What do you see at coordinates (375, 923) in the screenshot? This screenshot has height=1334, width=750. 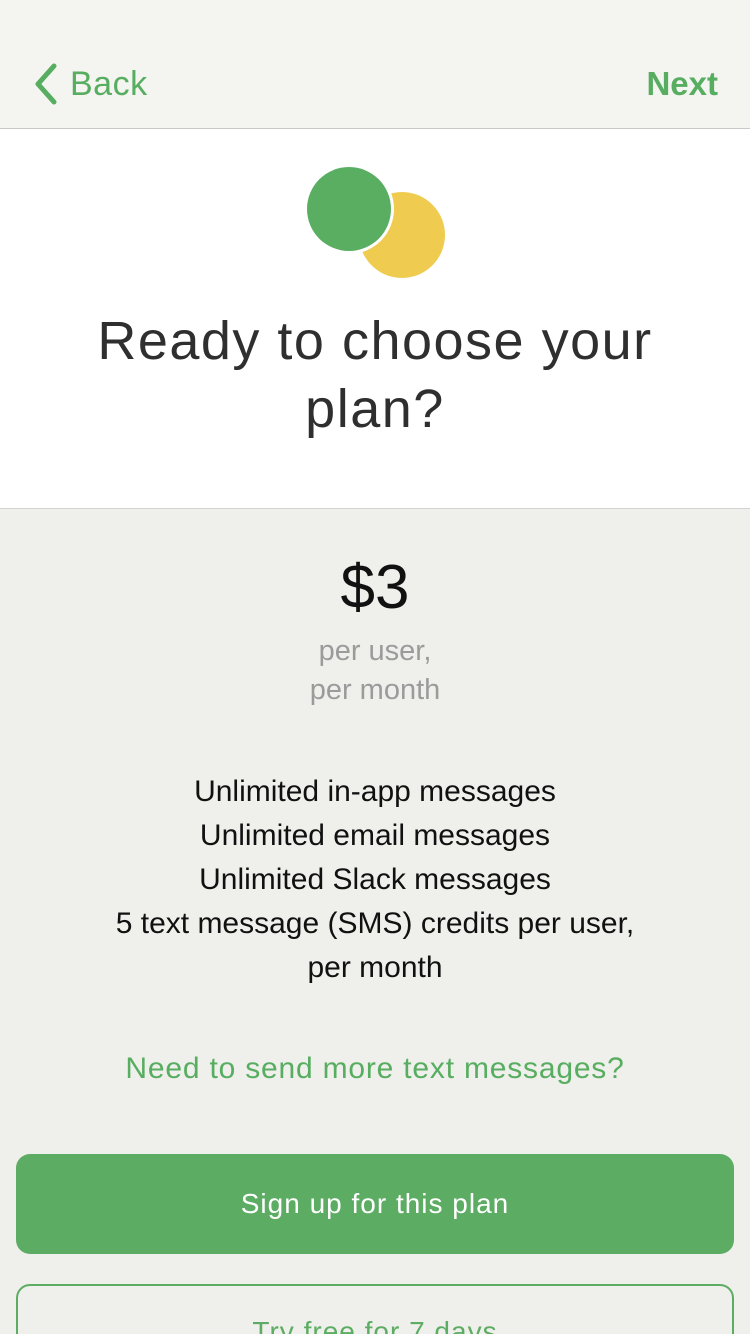 I see `feature-item: 5 text message (SMS) credits per user,` at bounding box center [375, 923].